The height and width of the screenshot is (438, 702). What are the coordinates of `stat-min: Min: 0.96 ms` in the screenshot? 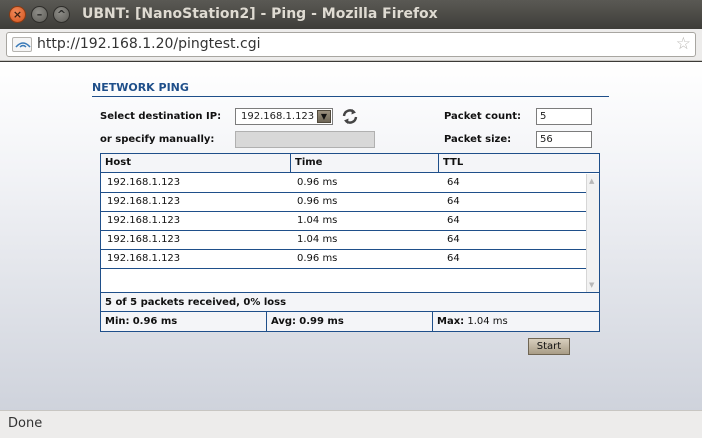 It's located at (183, 321).